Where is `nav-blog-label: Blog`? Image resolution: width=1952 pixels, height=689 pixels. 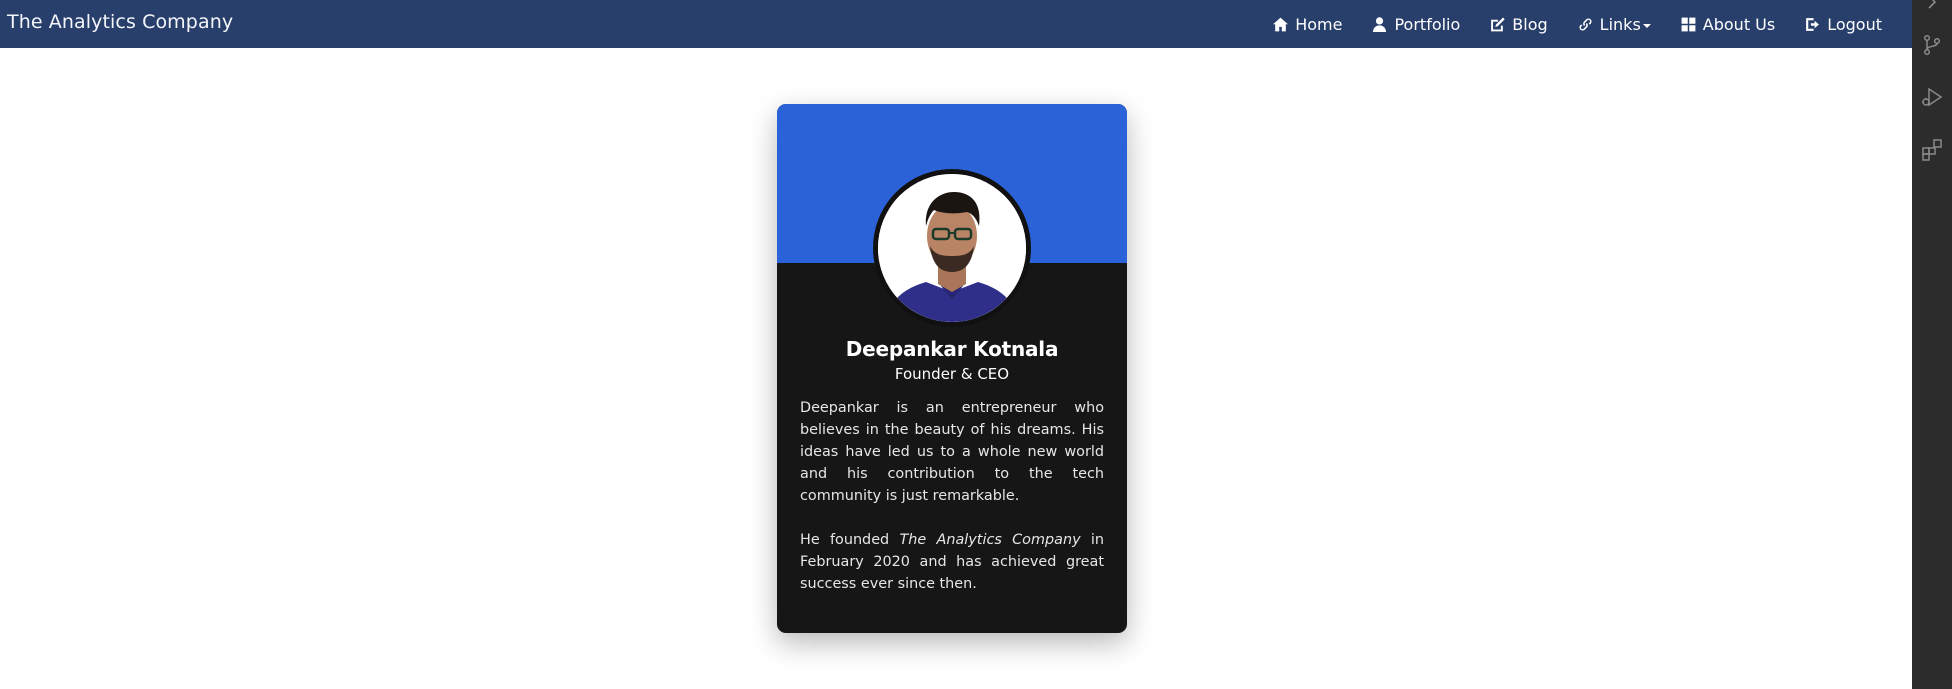 nav-blog-label: Blog is located at coordinates (1530, 24).